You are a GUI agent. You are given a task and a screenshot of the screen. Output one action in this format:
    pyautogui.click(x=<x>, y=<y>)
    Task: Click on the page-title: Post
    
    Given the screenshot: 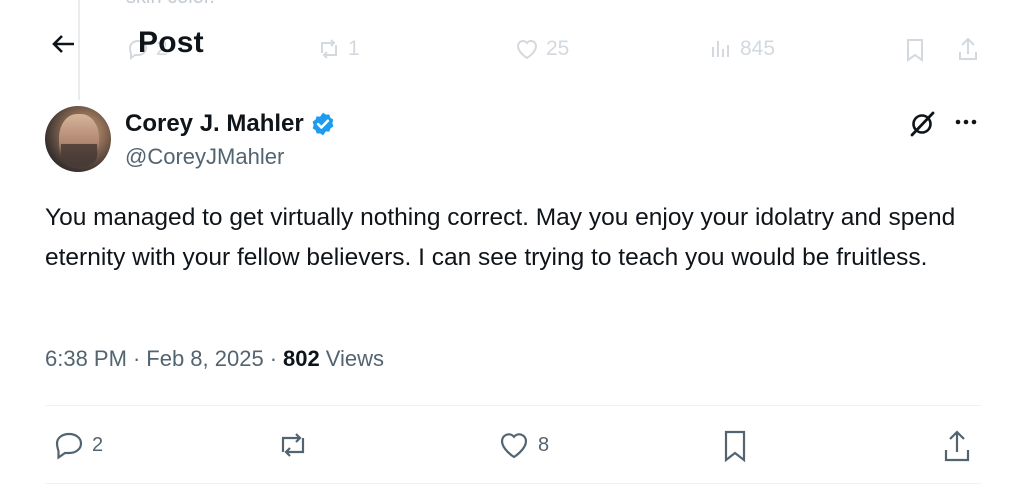 What is the action you would take?
    pyautogui.click(x=171, y=42)
    